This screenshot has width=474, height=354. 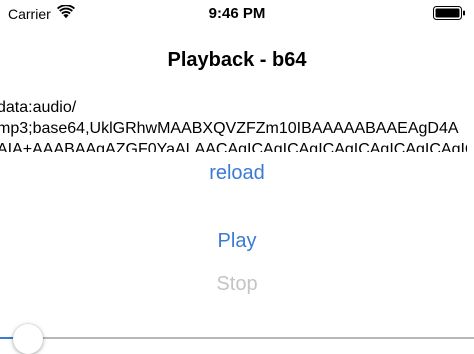 I want to click on status-bar: Carrier 9:46 PM, so click(x=237, y=14).